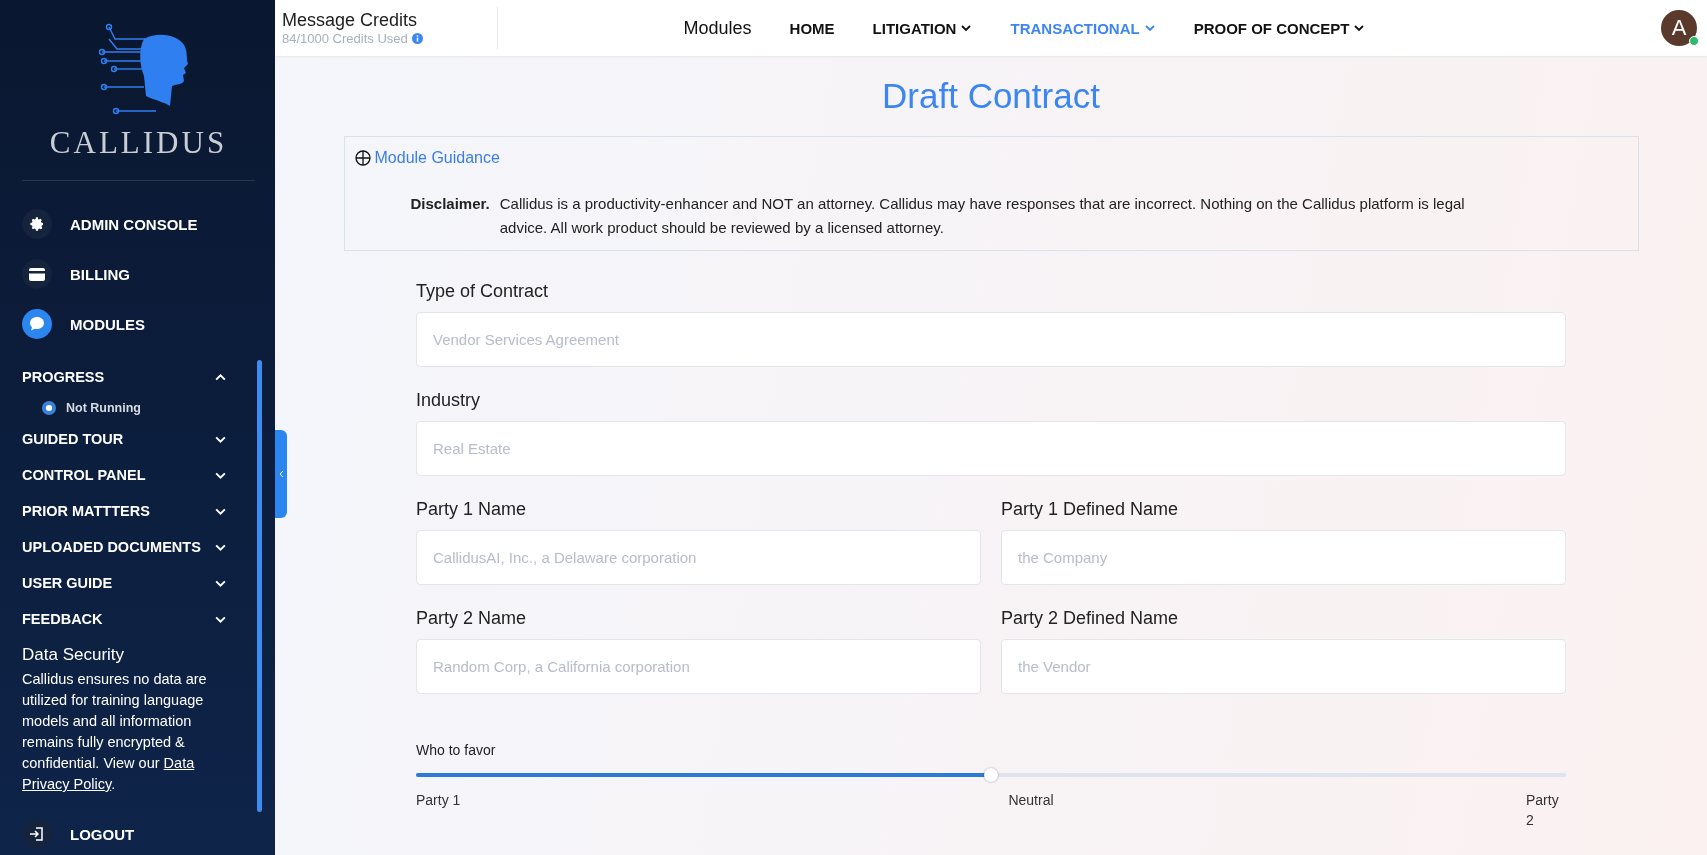 The image size is (1707, 855). What do you see at coordinates (427, 158) in the screenshot?
I see `guidance-toggle: Module Guidance` at bounding box center [427, 158].